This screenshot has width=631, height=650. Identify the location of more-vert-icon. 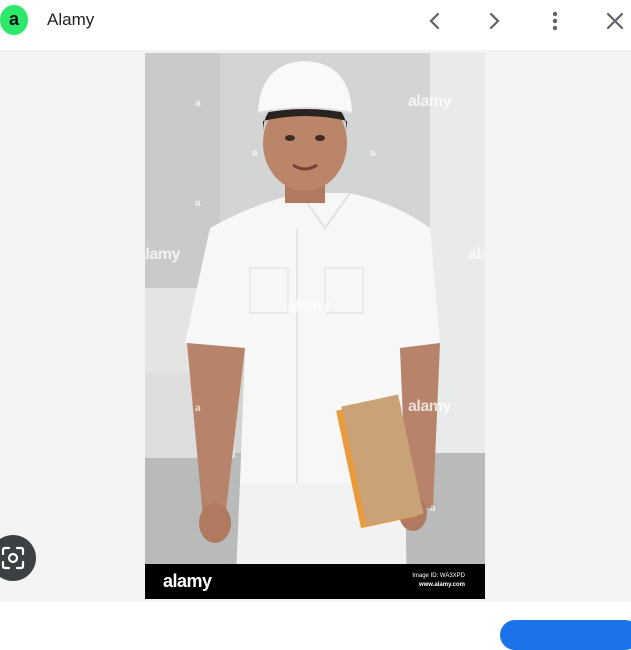
(555, 21).